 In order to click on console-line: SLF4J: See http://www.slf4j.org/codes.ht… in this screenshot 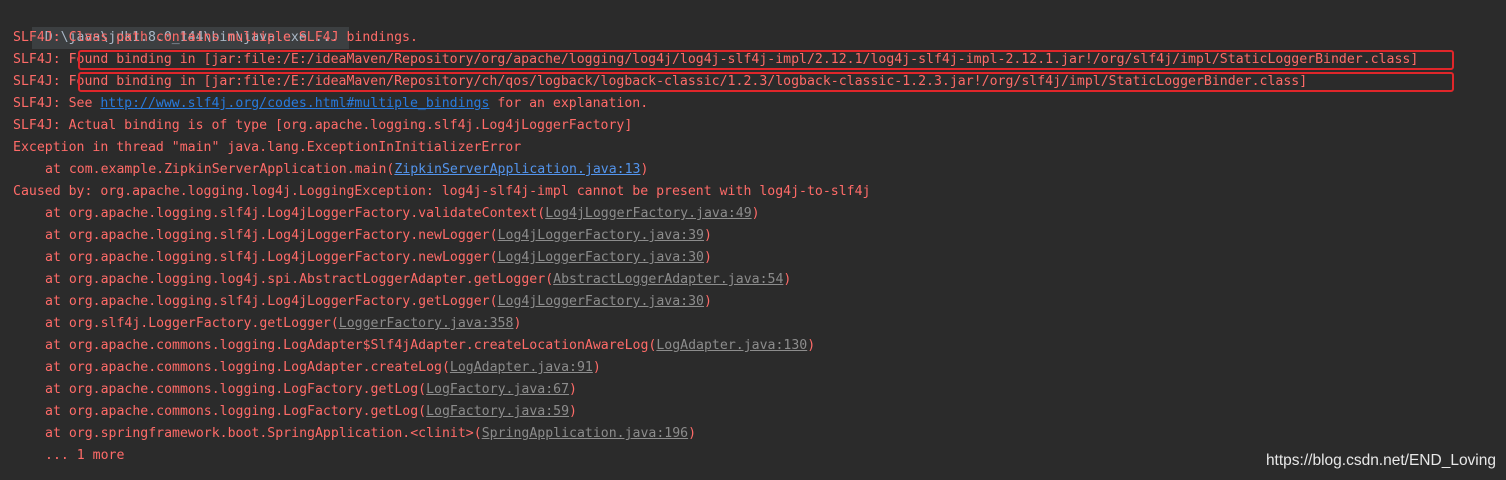, I will do `click(759, 104)`.